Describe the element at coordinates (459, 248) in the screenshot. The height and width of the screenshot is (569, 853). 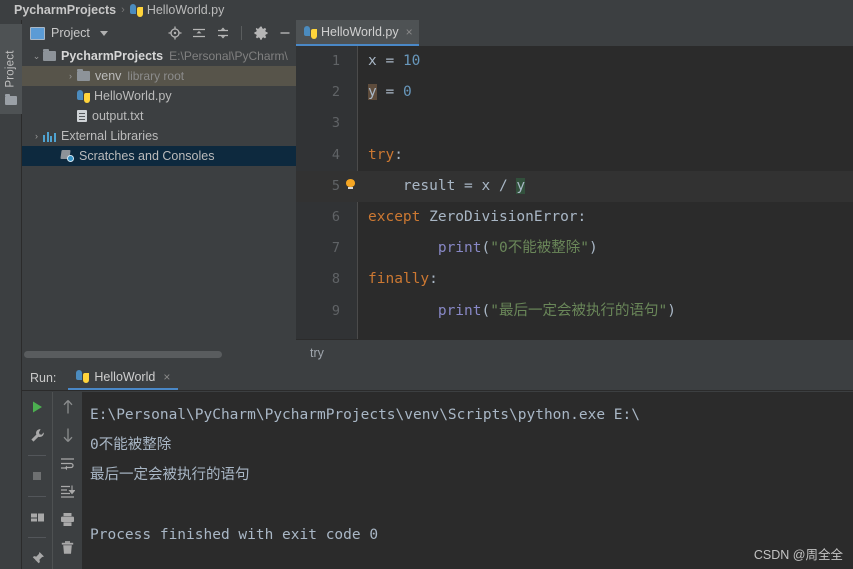
I see `token-function: print` at that location.